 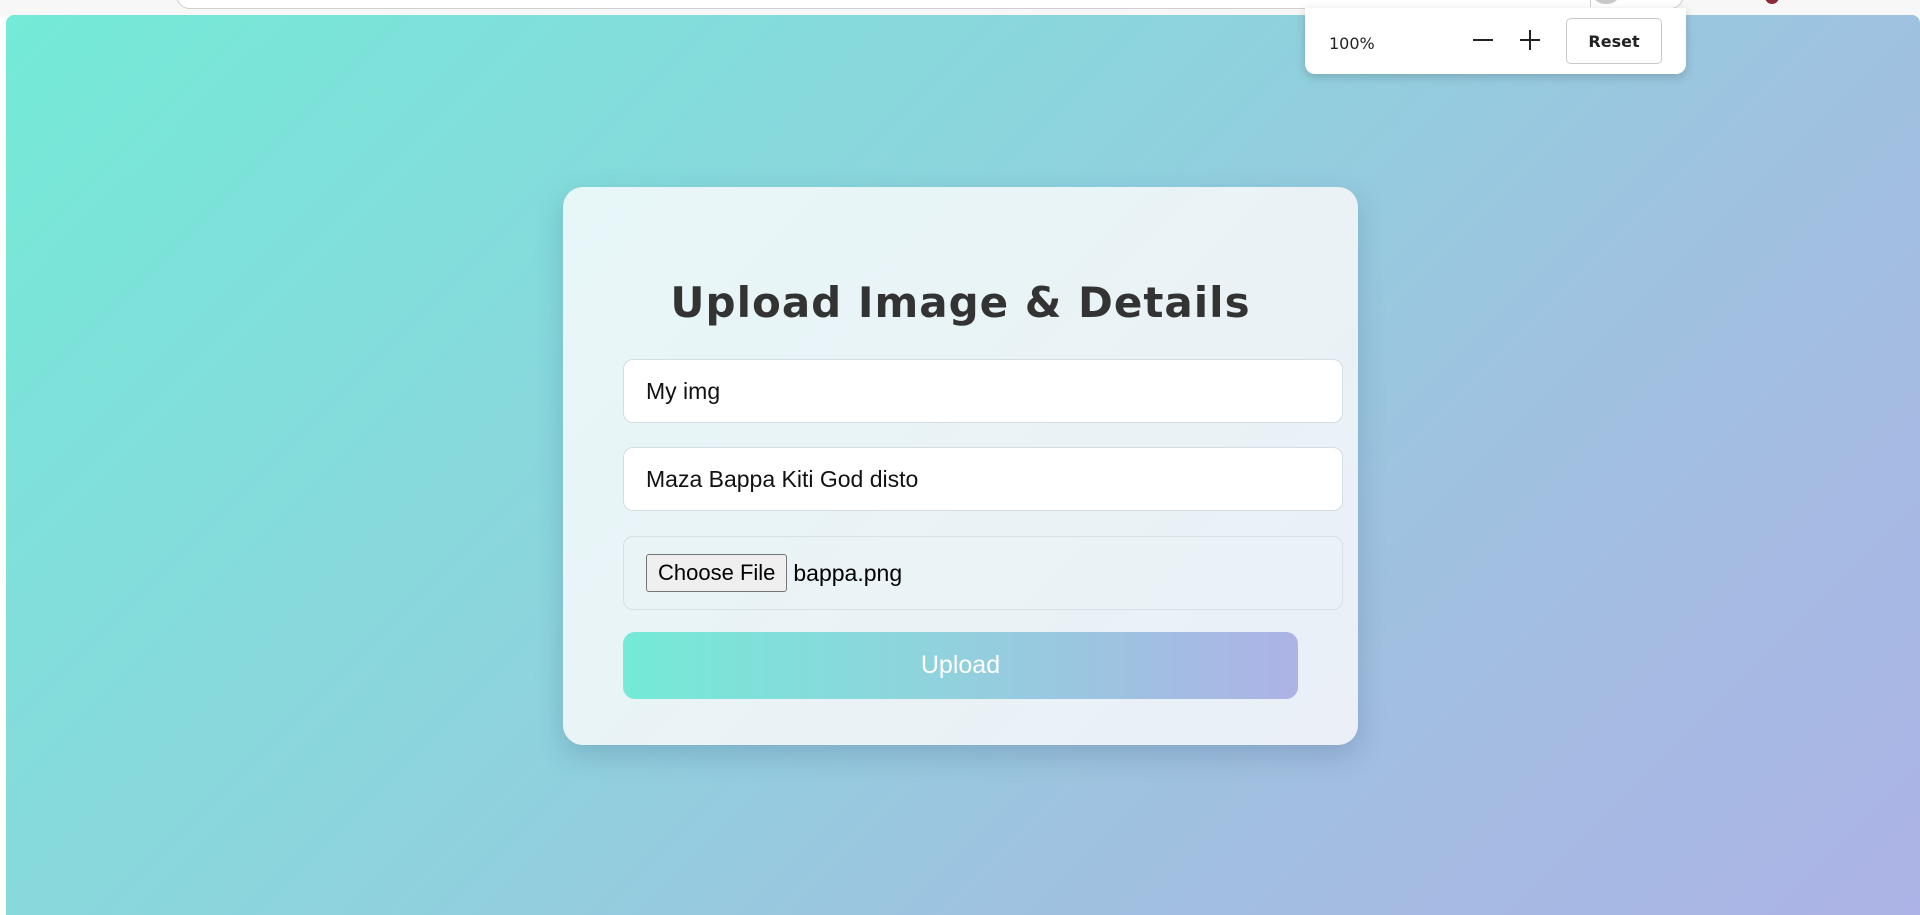 What do you see at coordinates (1772, 2) in the screenshot?
I see `profile-avatar` at bounding box center [1772, 2].